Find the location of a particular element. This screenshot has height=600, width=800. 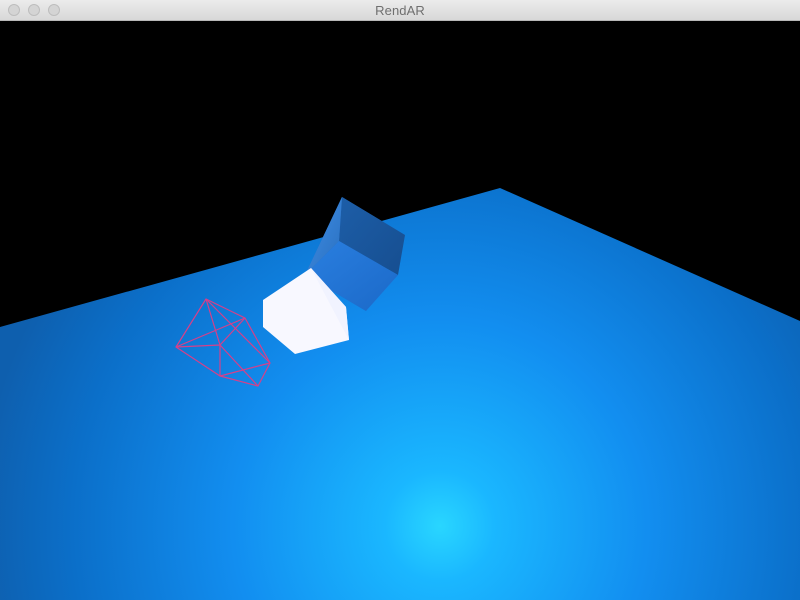

title-bar: RendAR is located at coordinates (400, 10).